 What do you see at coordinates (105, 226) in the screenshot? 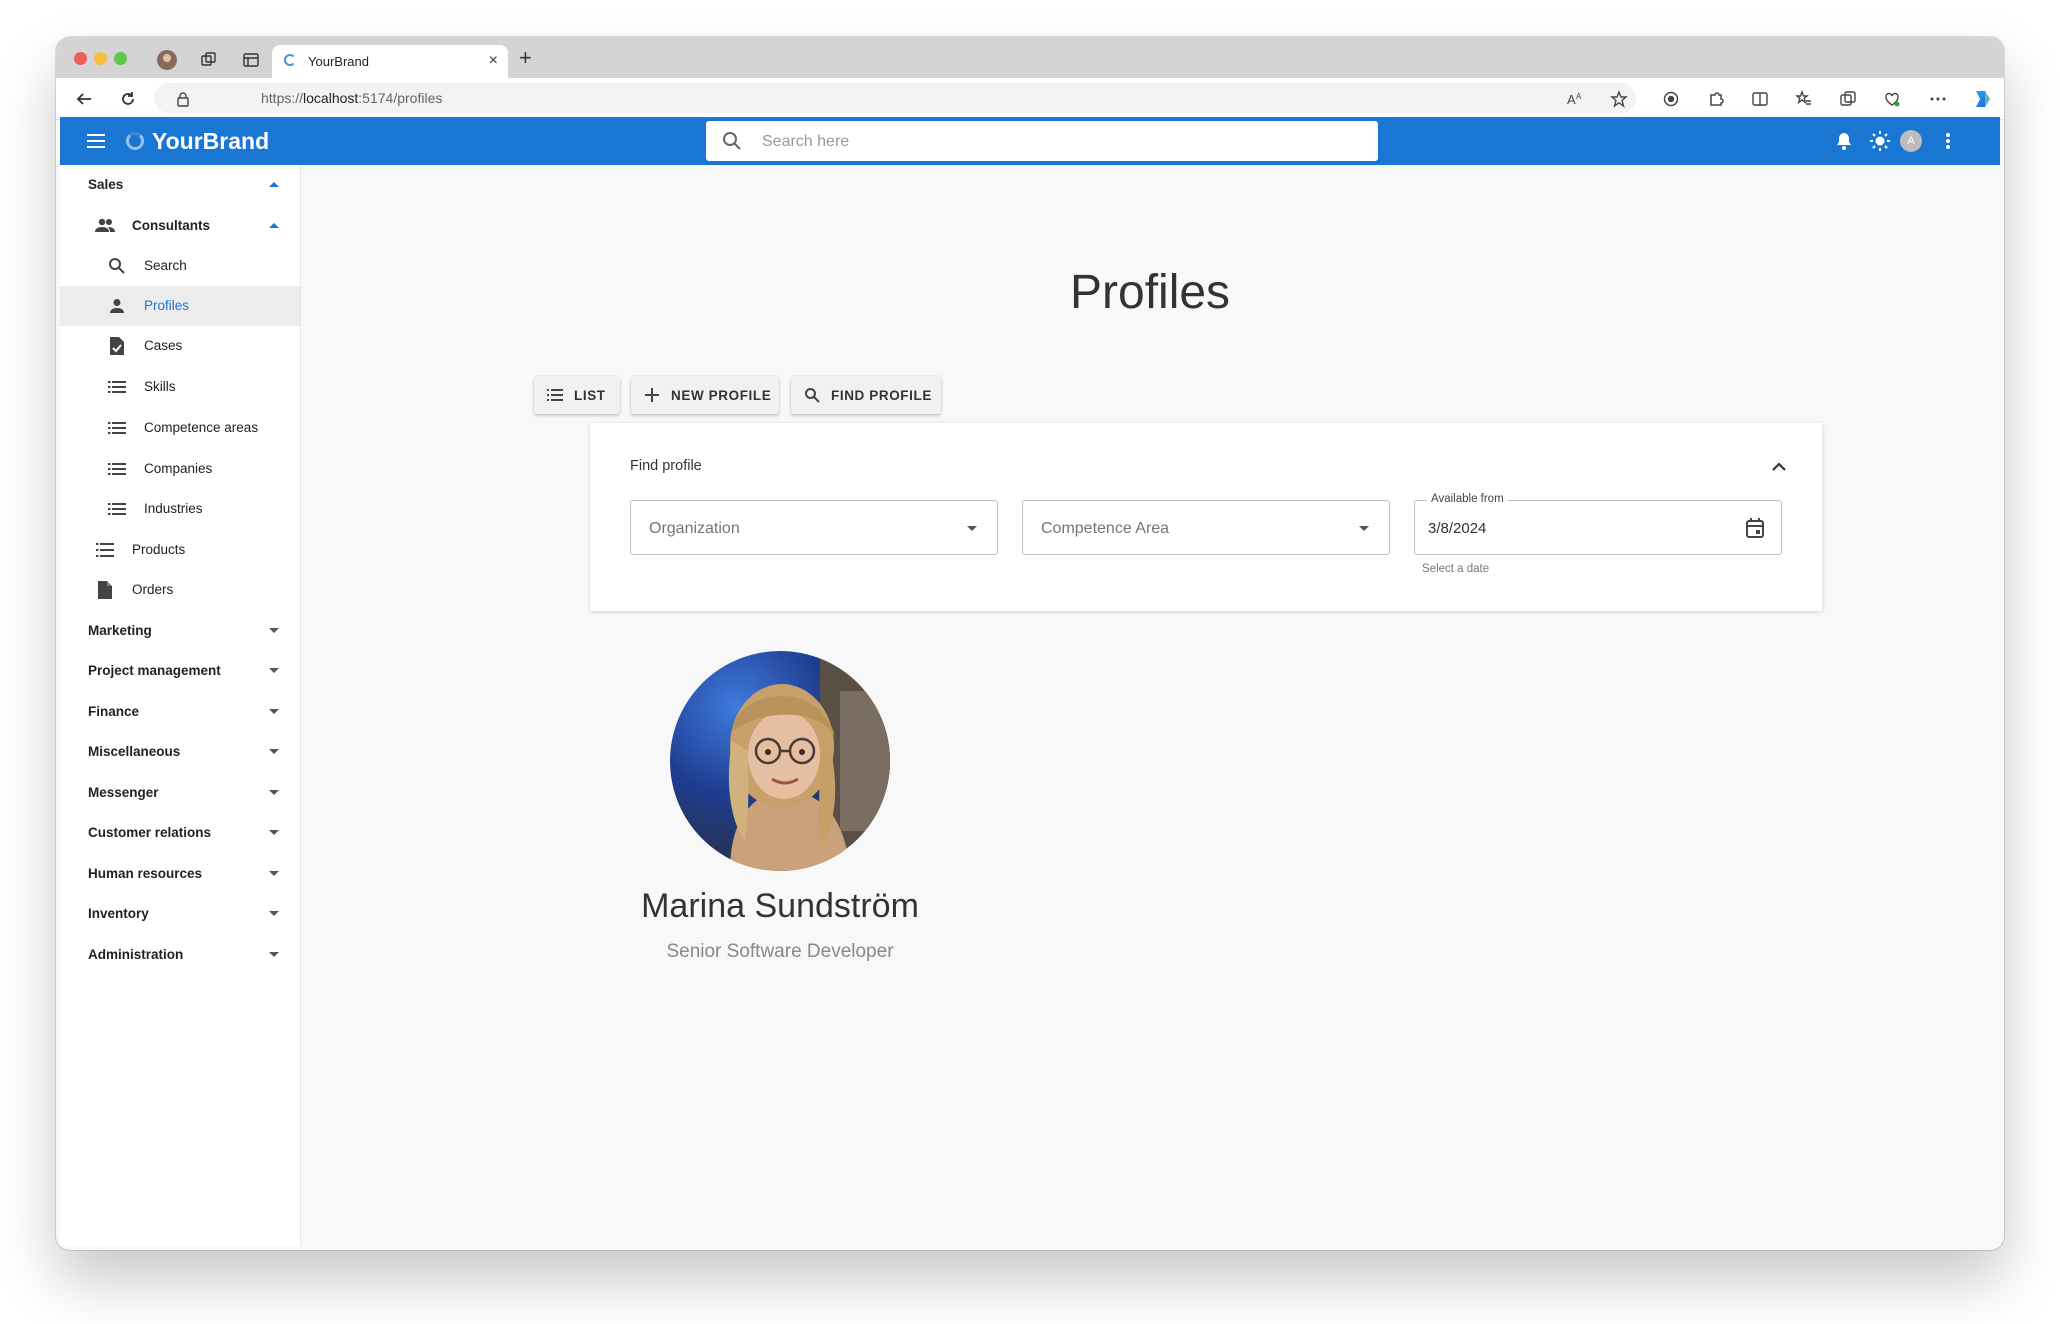
I see `people-icon` at bounding box center [105, 226].